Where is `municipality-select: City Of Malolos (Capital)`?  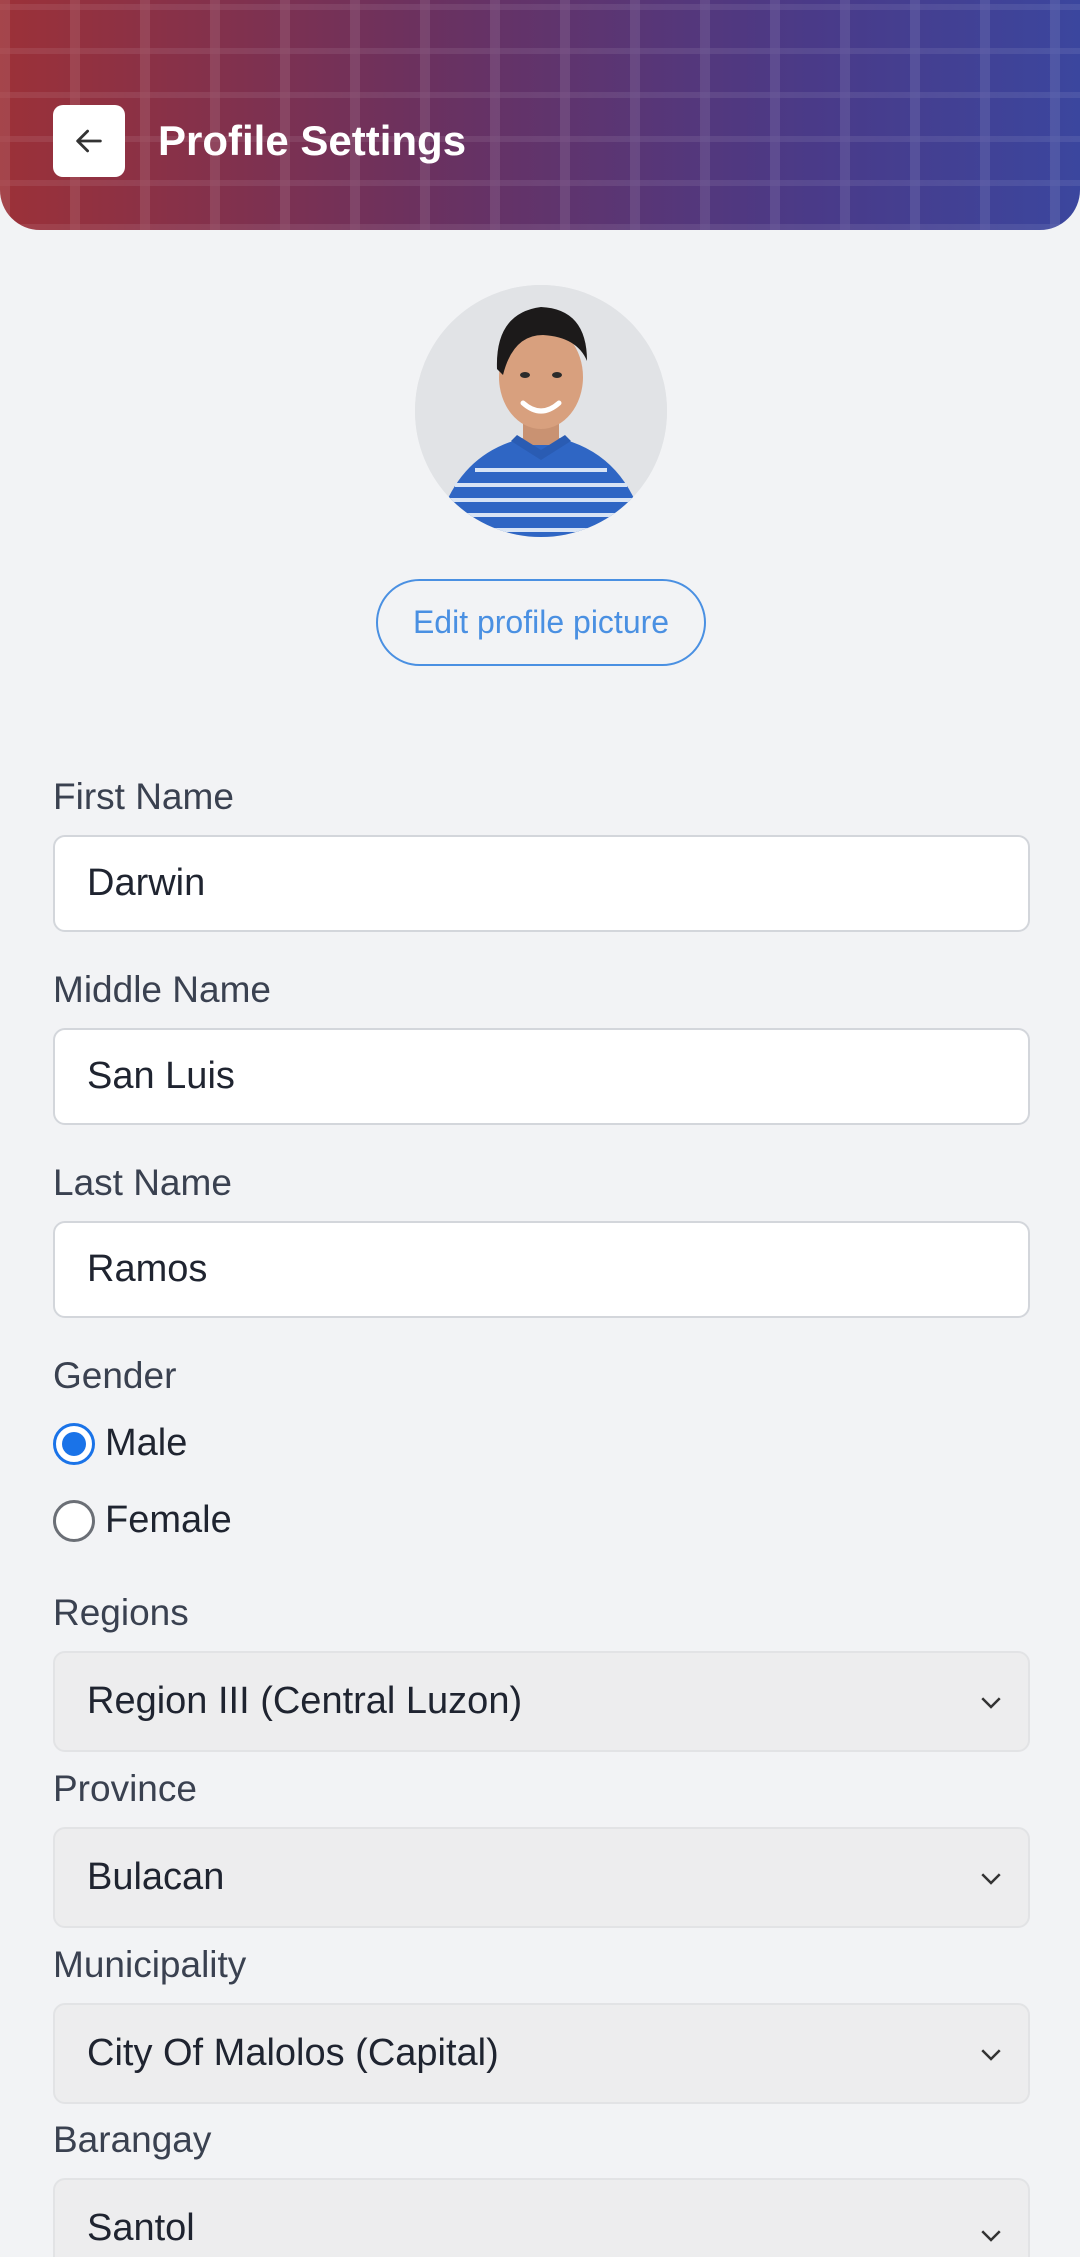 municipality-select: City Of Malolos (Capital) is located at coordinates (541, 2053).